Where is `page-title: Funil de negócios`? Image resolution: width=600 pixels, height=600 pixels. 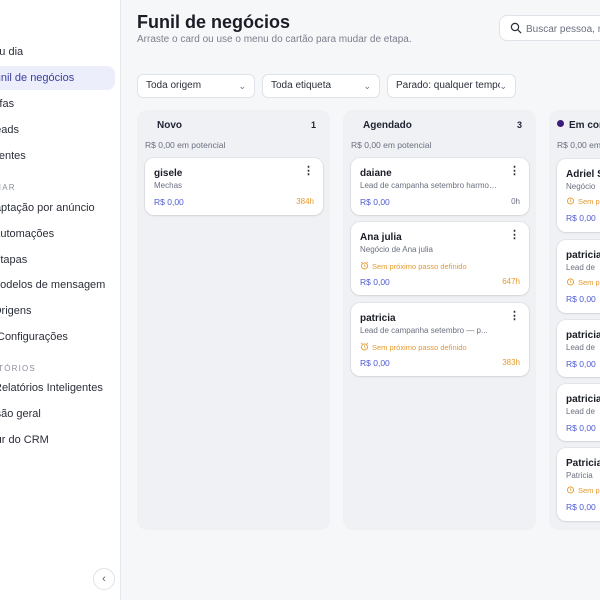 page-title: Funil de negócios is located at coordinates (214, 22).